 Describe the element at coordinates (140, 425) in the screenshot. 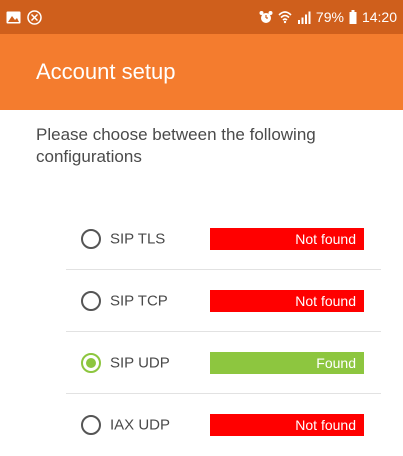

I see `option-label: IAX UDP` at that location.